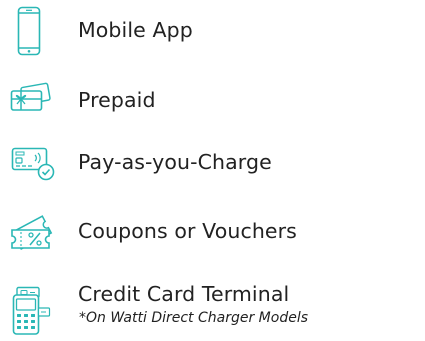 This screenshot has height=341, width=425. Describe the element at coordinates (29, 31) in the screenshot. I see `smartphone-icon` at that location.